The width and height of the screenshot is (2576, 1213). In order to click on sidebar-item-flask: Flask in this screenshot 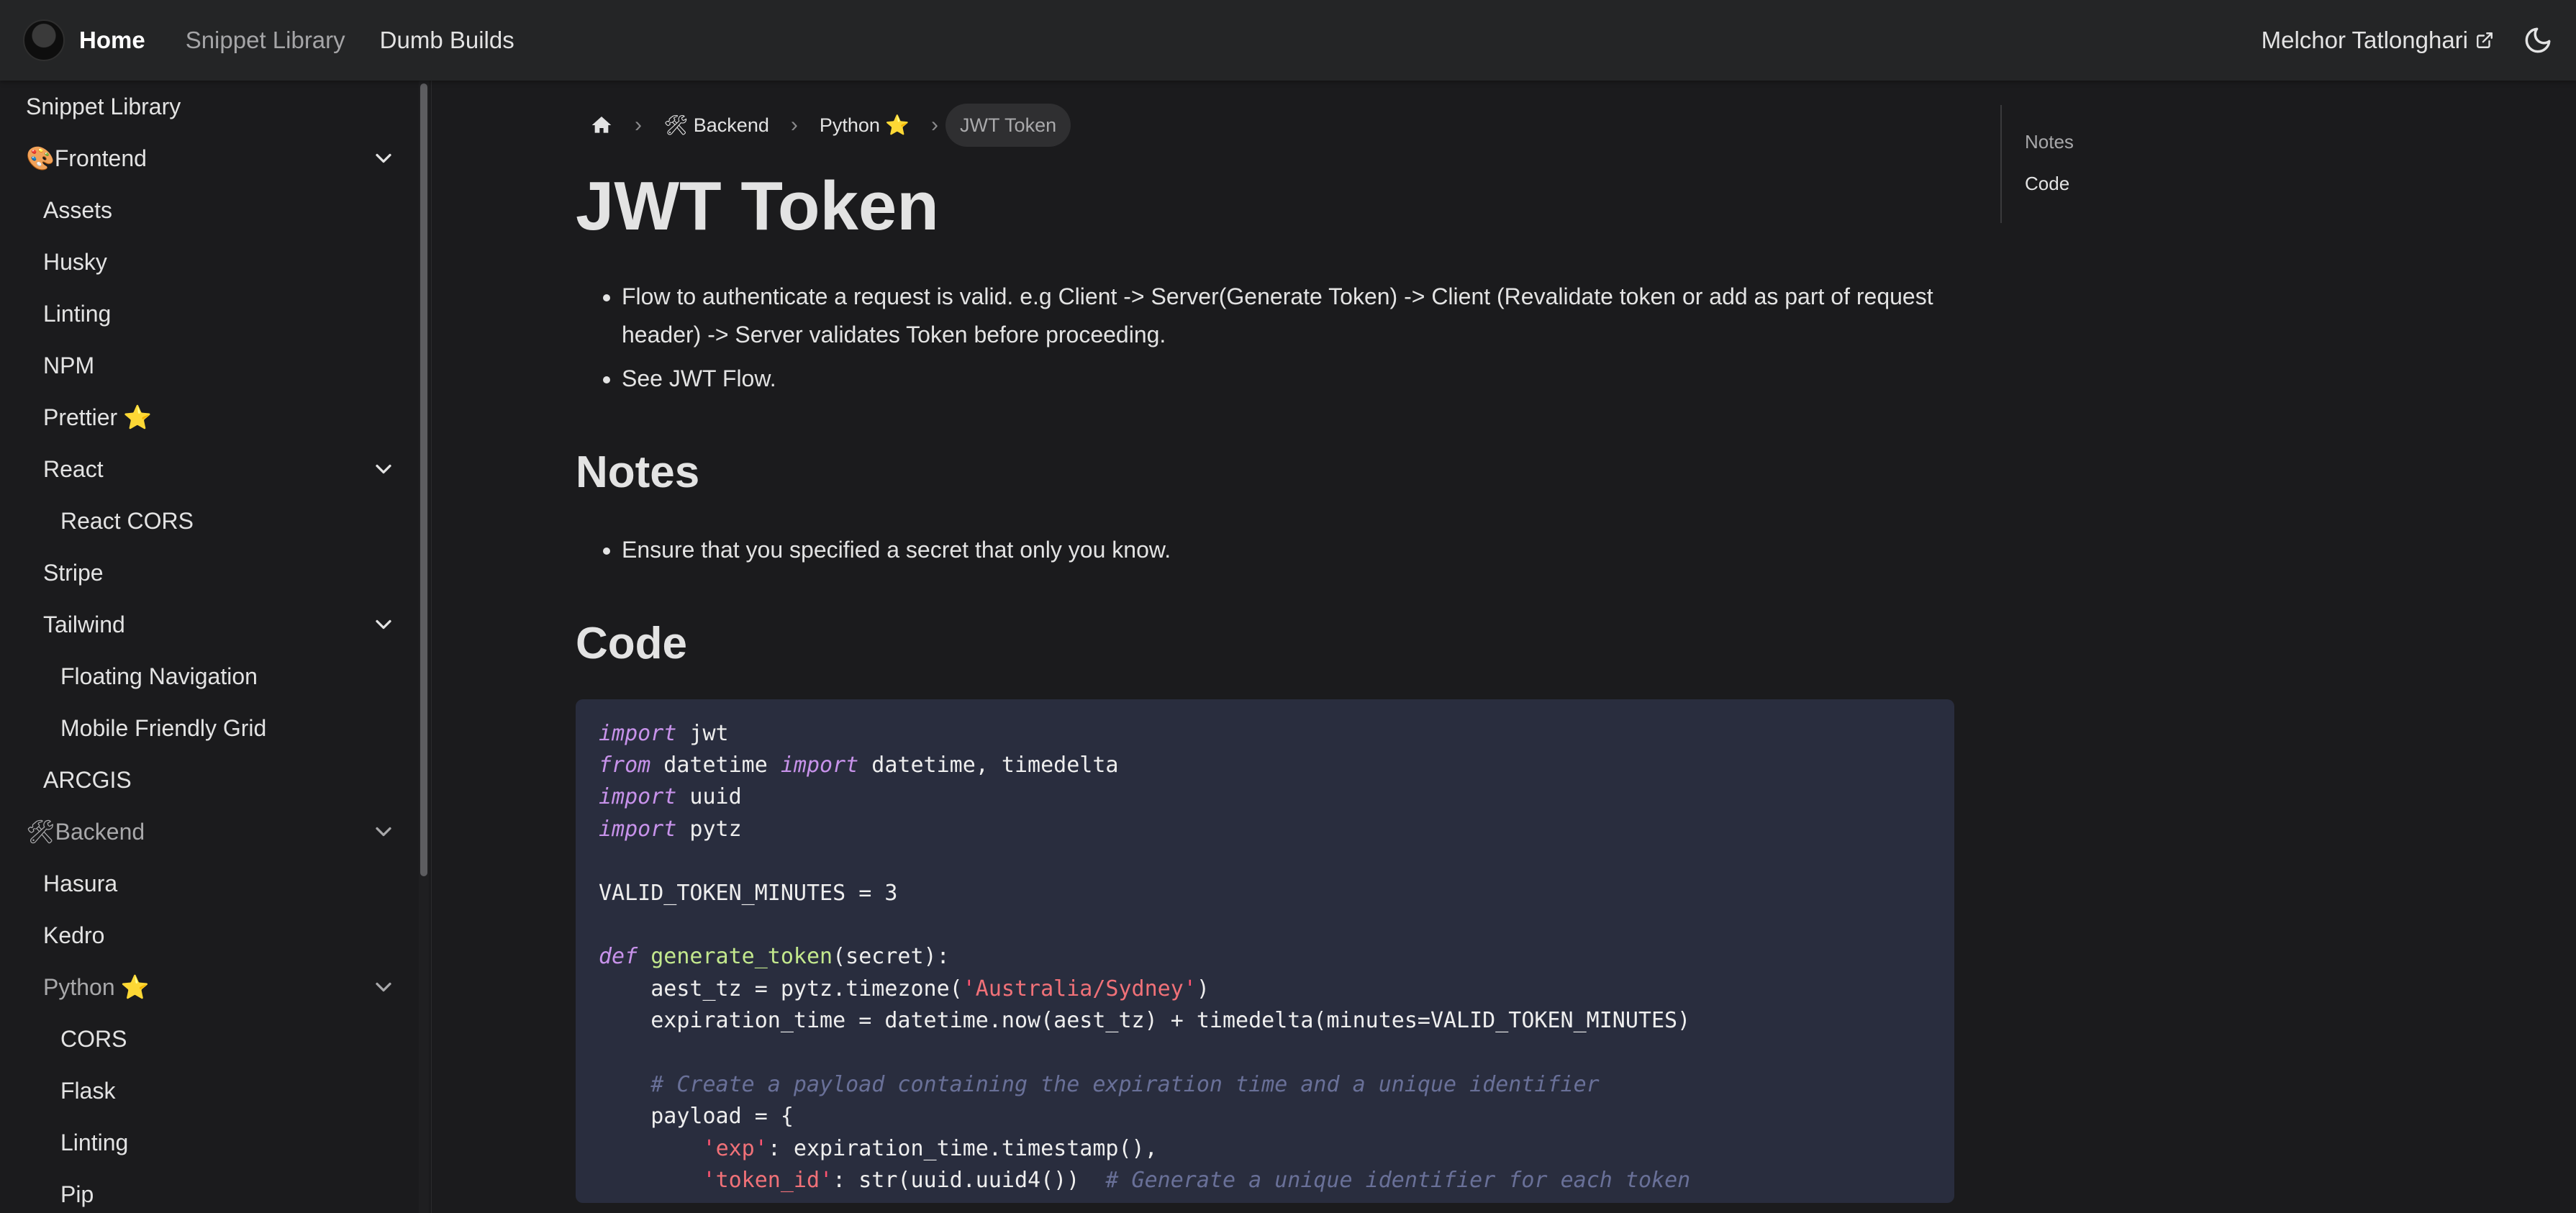, I will do `click(215, 1091)`.